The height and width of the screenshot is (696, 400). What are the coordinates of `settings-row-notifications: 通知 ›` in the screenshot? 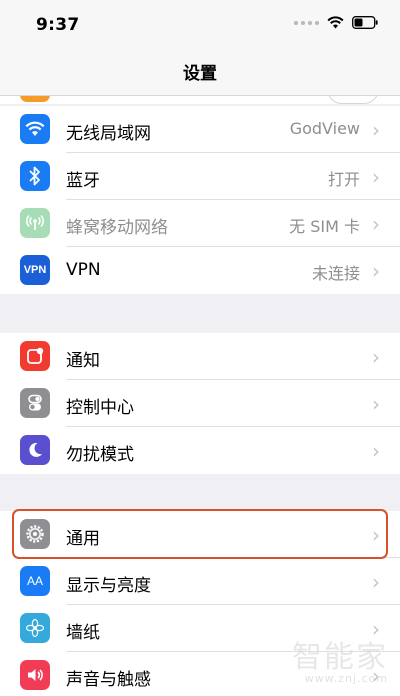 It's located at (200, 356).